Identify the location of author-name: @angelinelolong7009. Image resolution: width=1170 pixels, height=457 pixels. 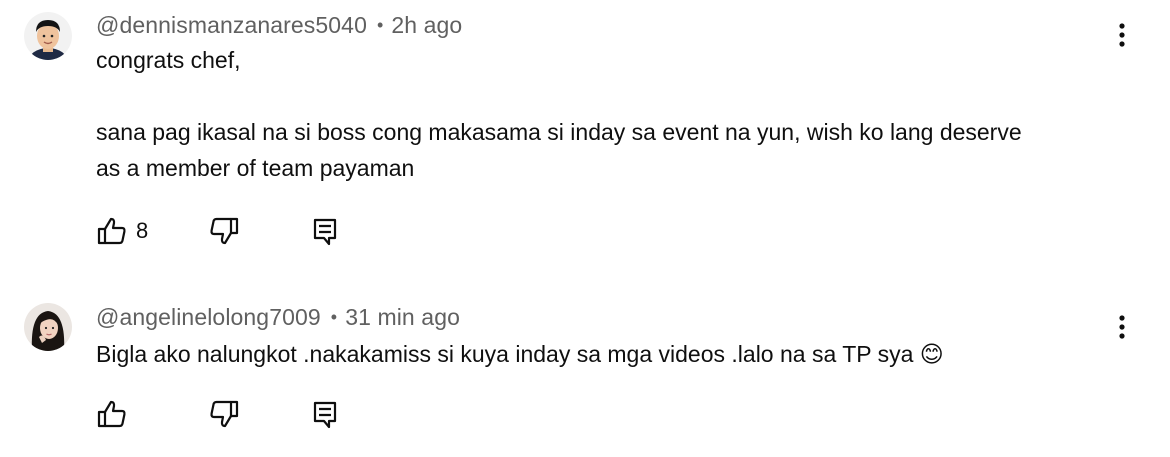
(208, 317).